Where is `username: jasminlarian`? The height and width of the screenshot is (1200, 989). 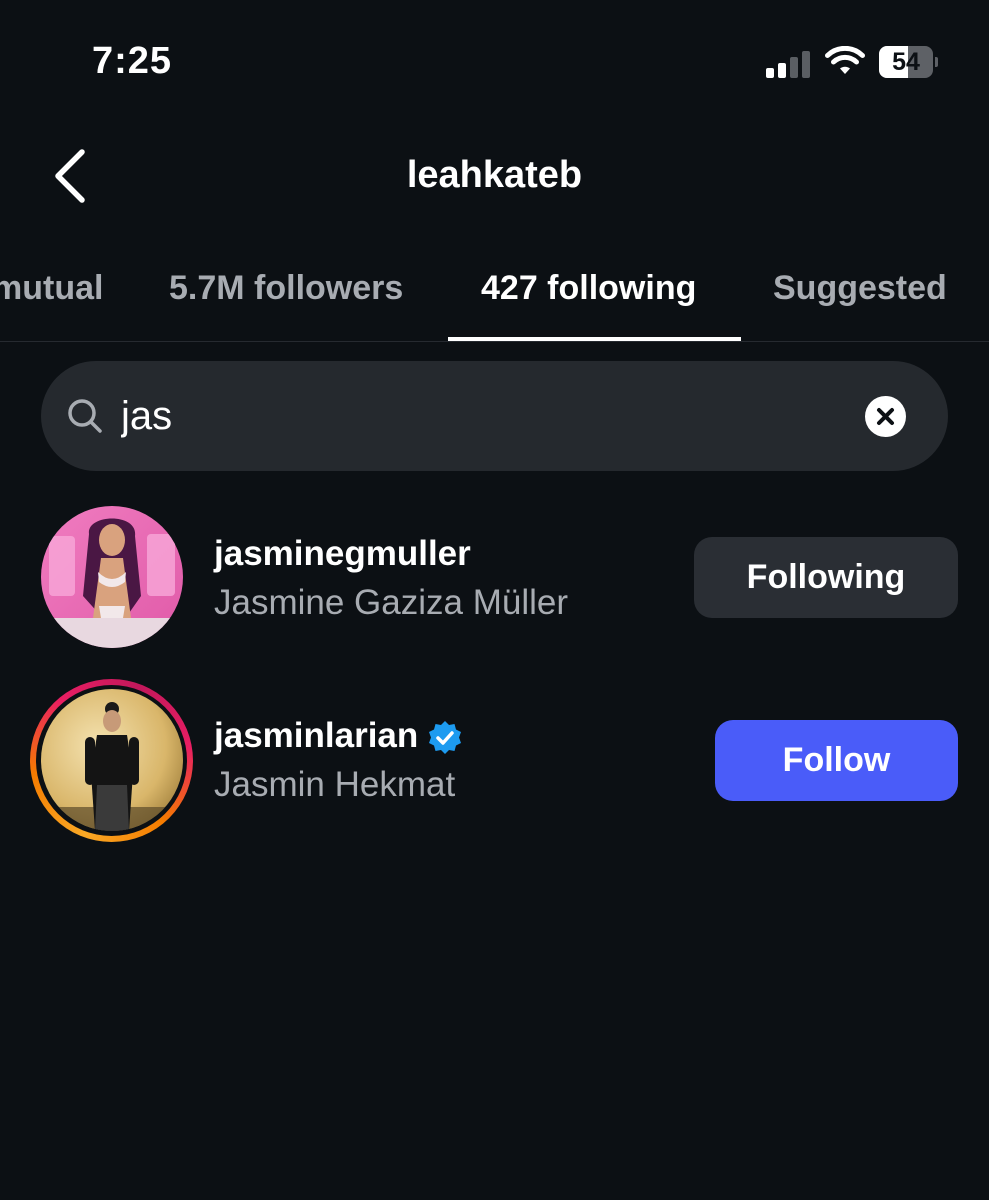 username: jasminlarian is located at coordinates (316, 736).